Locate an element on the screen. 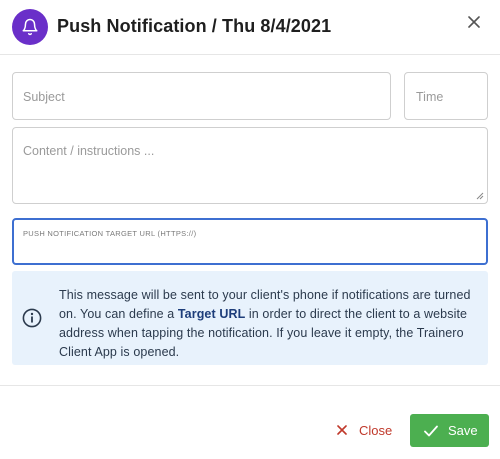 The image size is (500, 459). bell-icon is located at coordinates (30, 27).